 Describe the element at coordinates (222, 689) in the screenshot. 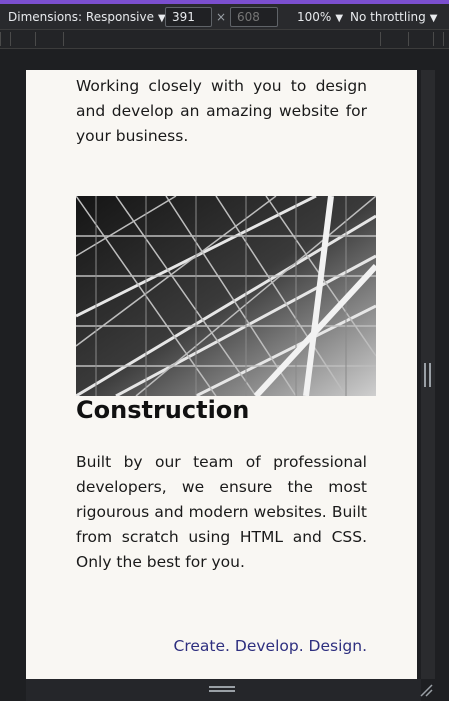

I see `resize-handle-horizontal-icon` at that location.